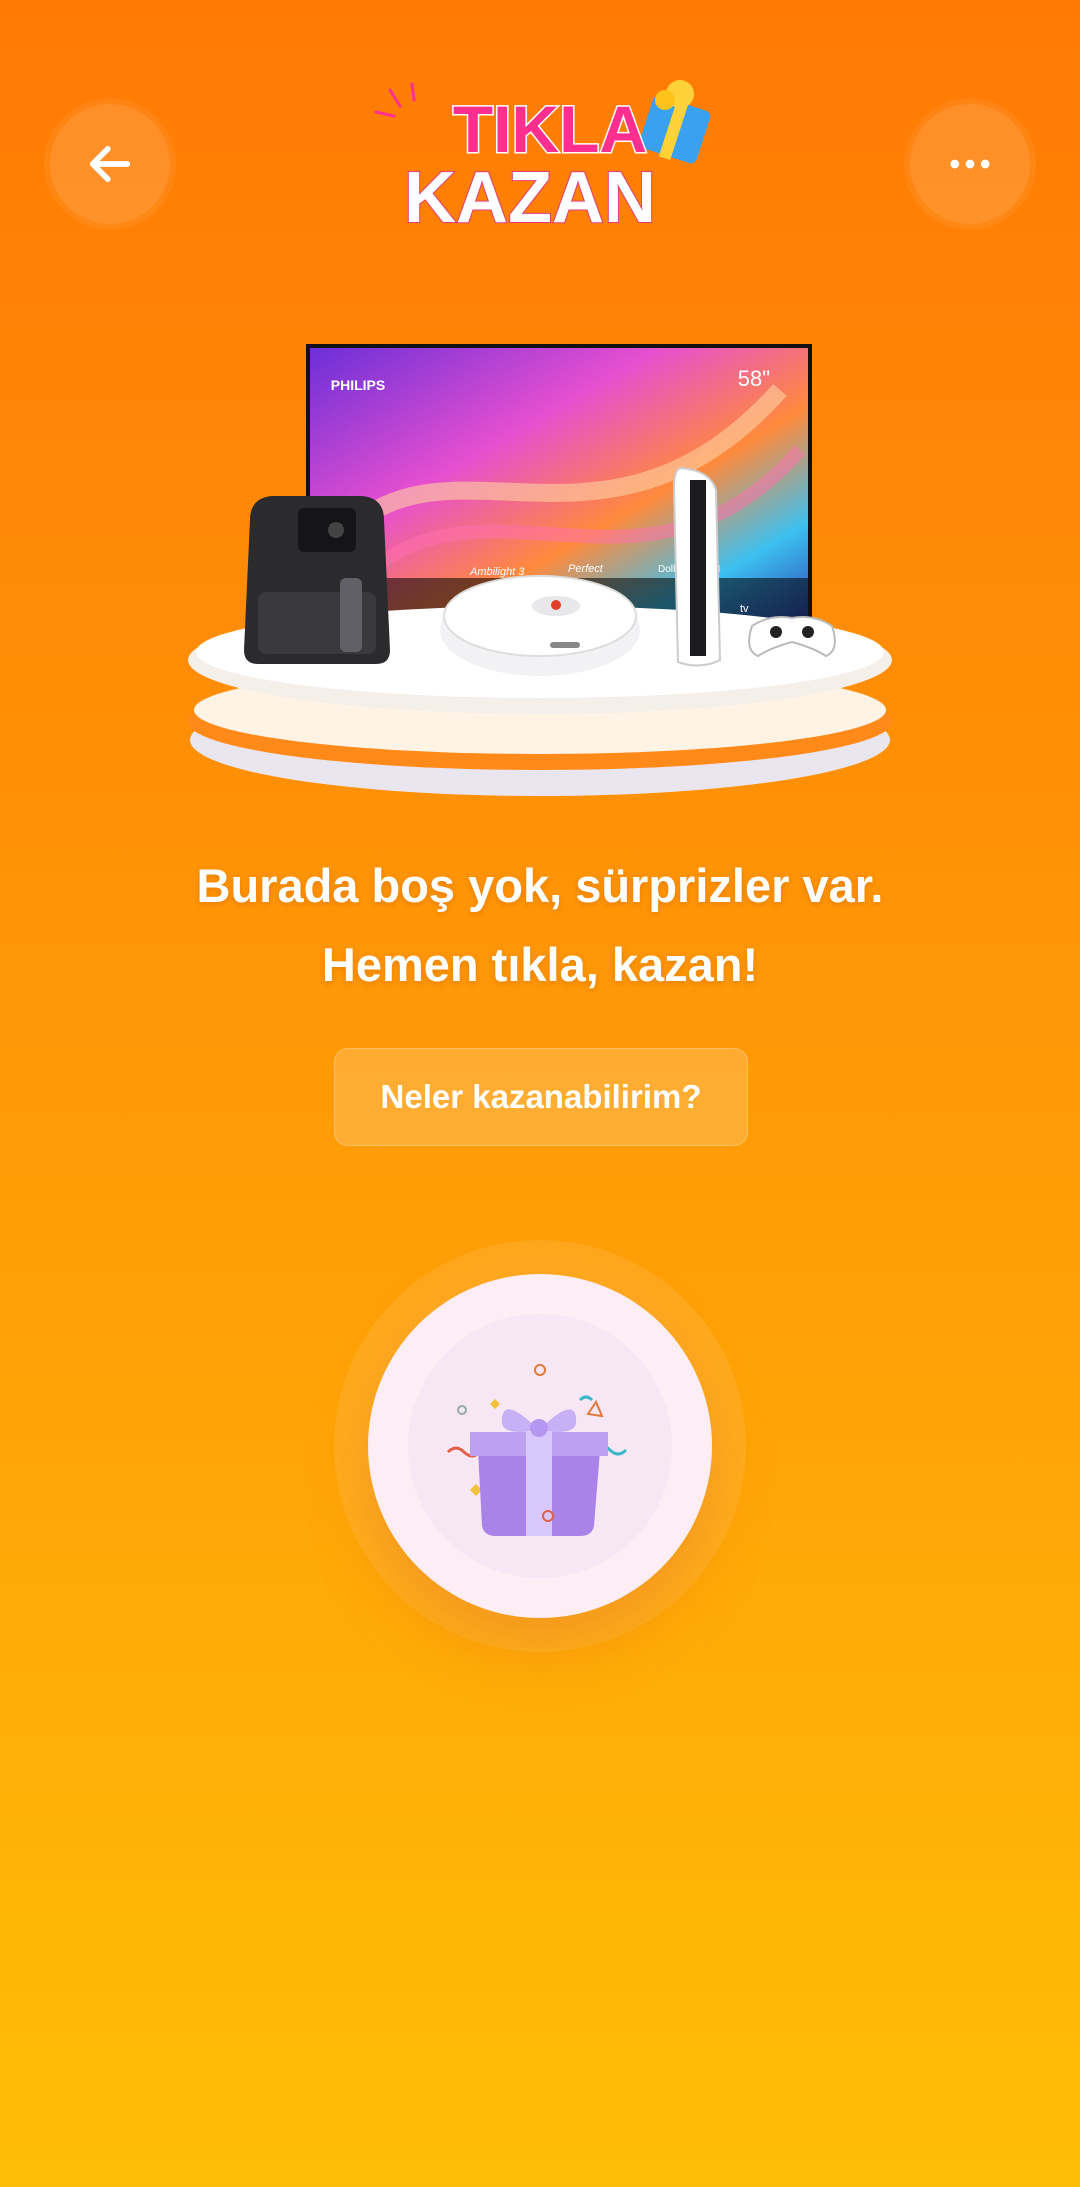 The height and width of the screenshot is (2187, 1080). I want to click on what-can-i-win-button: Neler kazanabilirim?, so click(541, 1097).